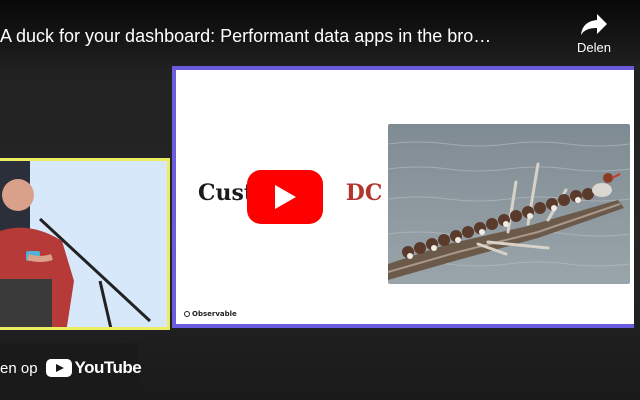 The width and height of the screenshot is (640, 400). I want to click on observable-brand: Observable, so click(210, 314).